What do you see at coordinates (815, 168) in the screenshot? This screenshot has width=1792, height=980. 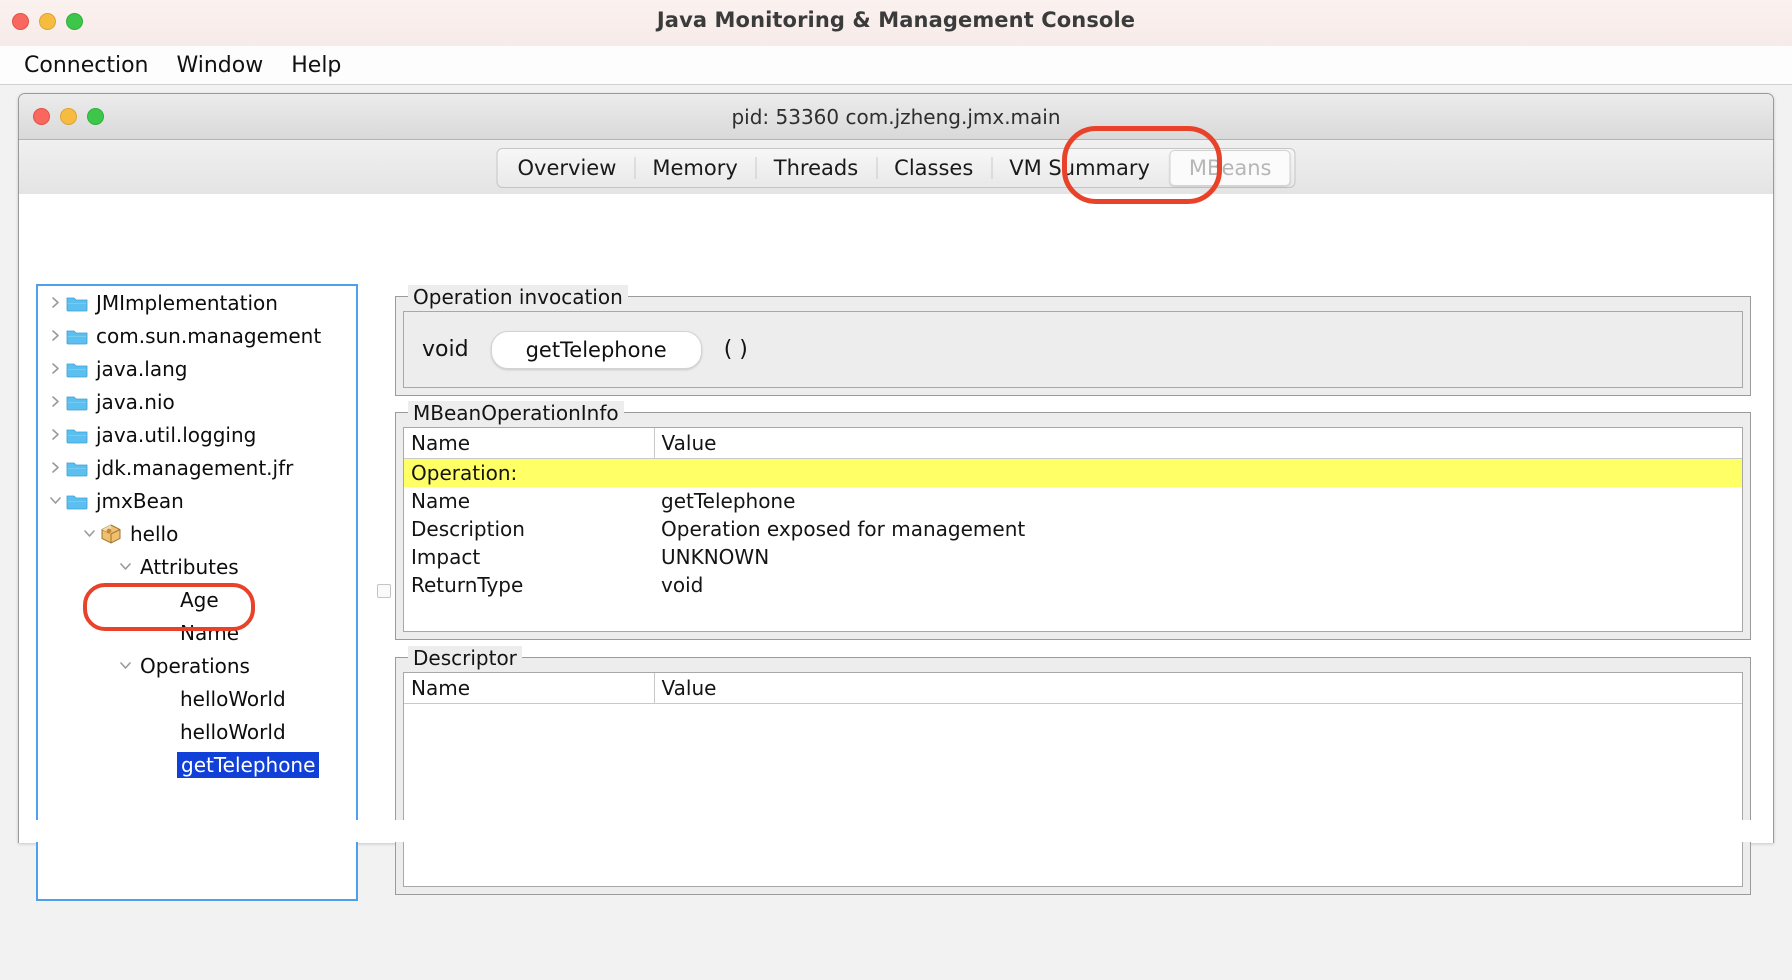 I see `tab-threads: Threads` at bounding box center [815, 168].